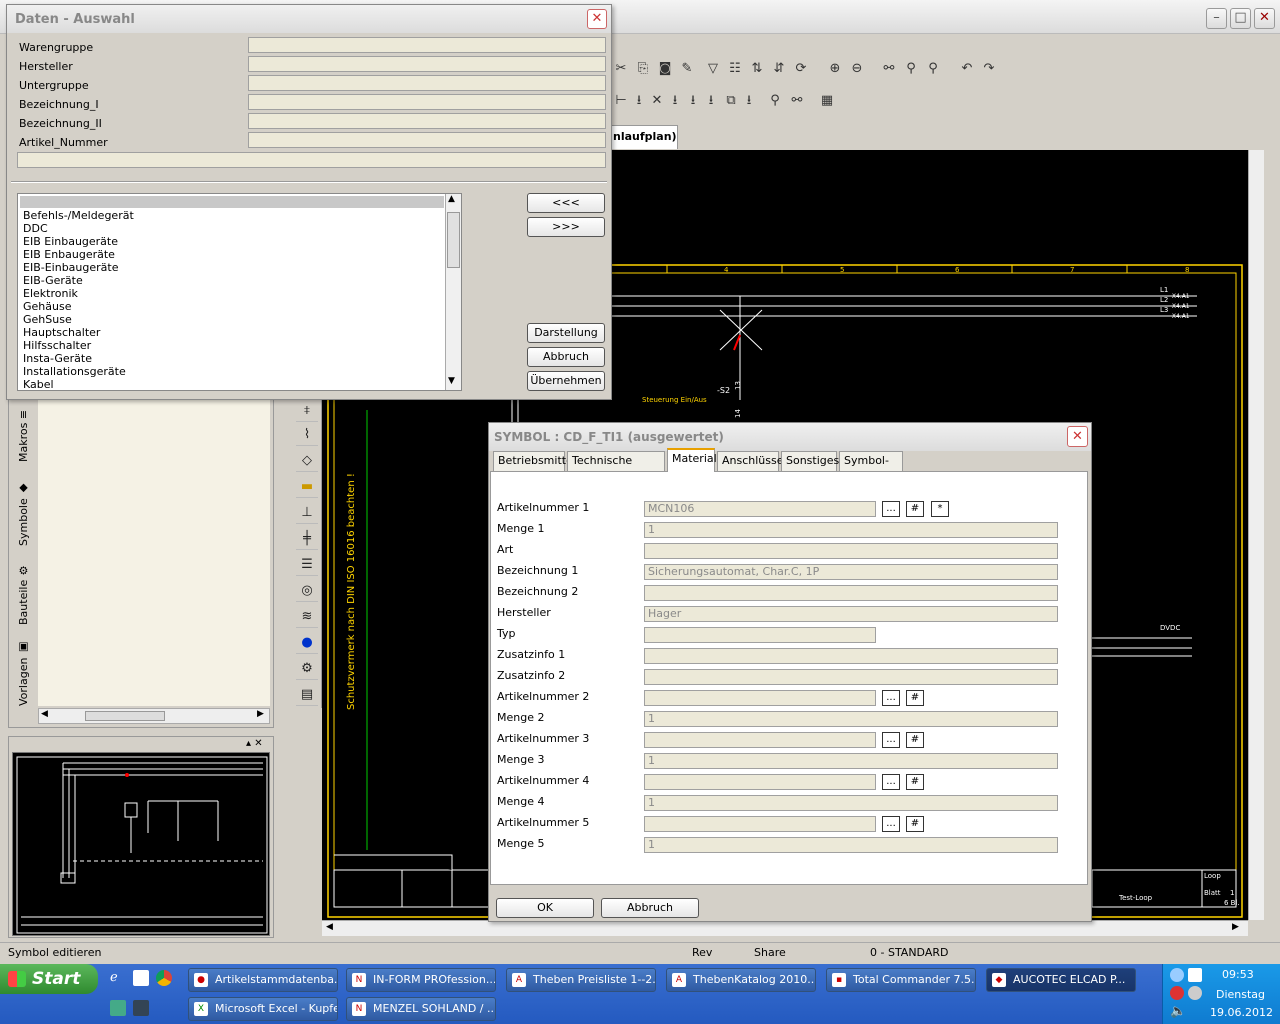 The height and width of the screenshot is (1024, 1280). I want to click on list-item: Befehls-/Meldegerät, so click(232, 215).